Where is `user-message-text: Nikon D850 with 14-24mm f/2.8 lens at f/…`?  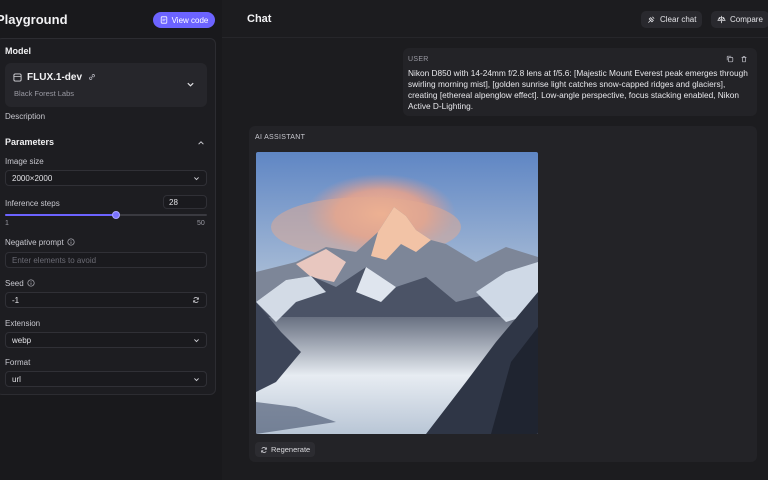 user-message-text: Nikon D850 with 14-24mm f/2.8 lens at f/… is located at coordinates (578, 89).